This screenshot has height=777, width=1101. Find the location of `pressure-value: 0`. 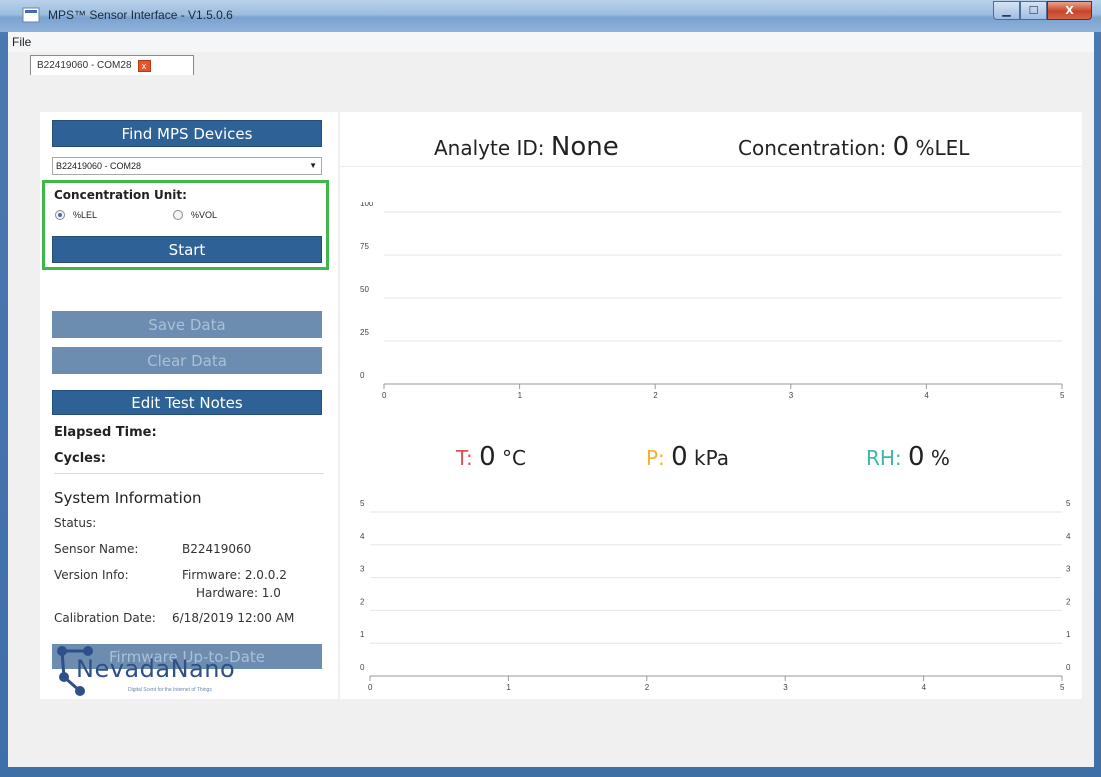

pressure-value: 0 is located at coordinates (679, 457).